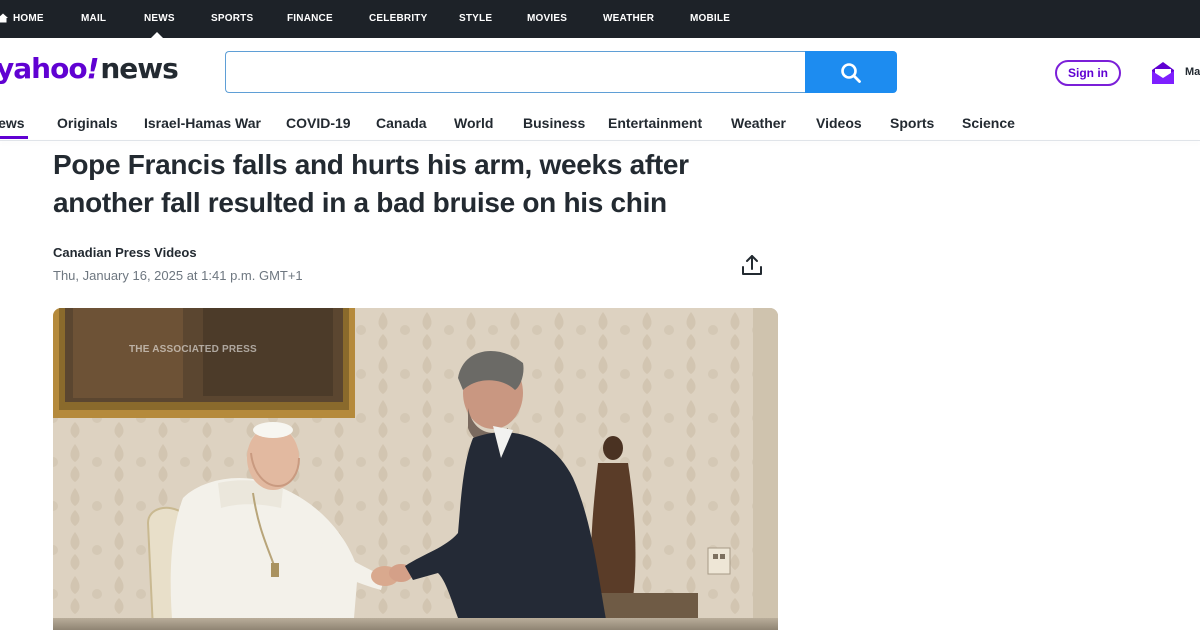 Image resolution: width=1200 pixels, height=630 pixels. What do you see at coordinates (547, 18) in the screenshot?
I see `topnav-movies: MOVIES` at bounding box center [547, 18].